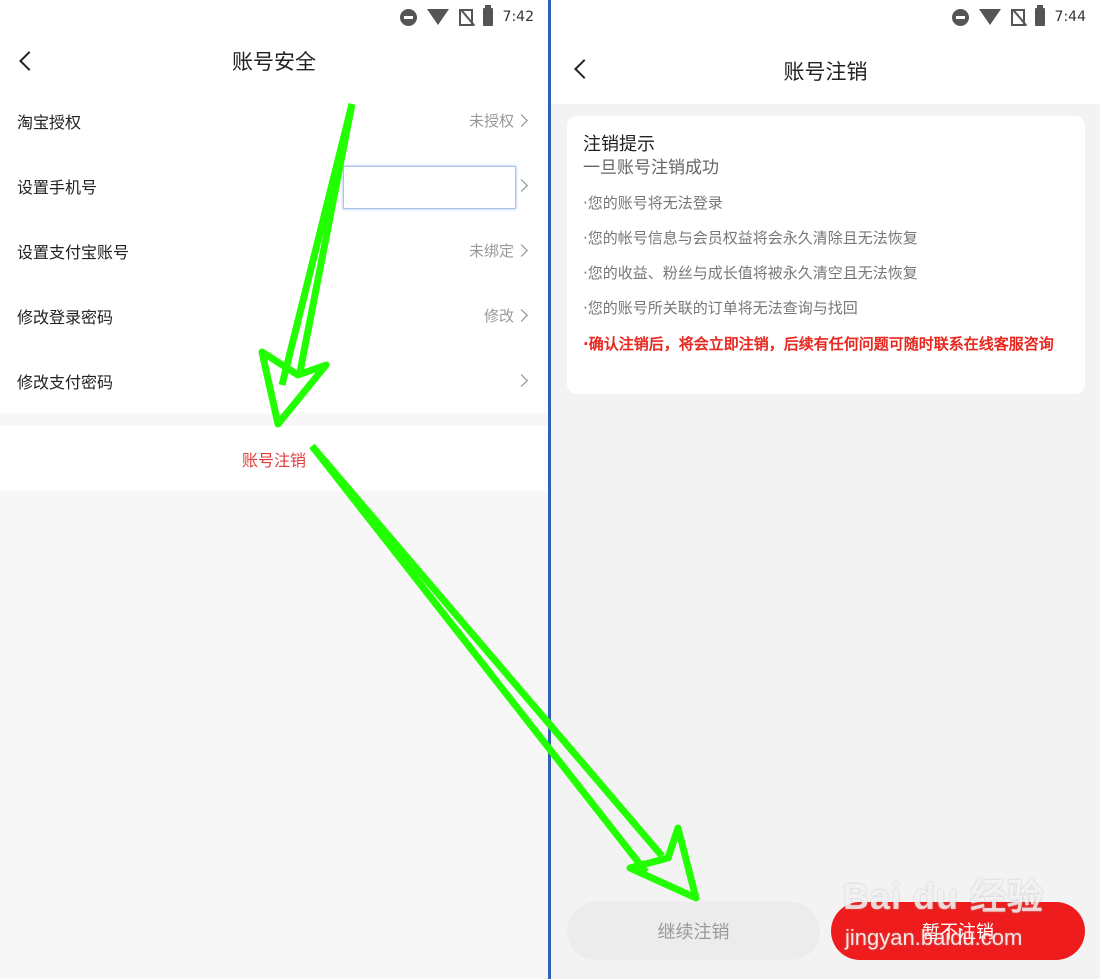  Describe the element at coordinates (429, 187) in the screenshot. I see `redacted-phone-box` at that location.